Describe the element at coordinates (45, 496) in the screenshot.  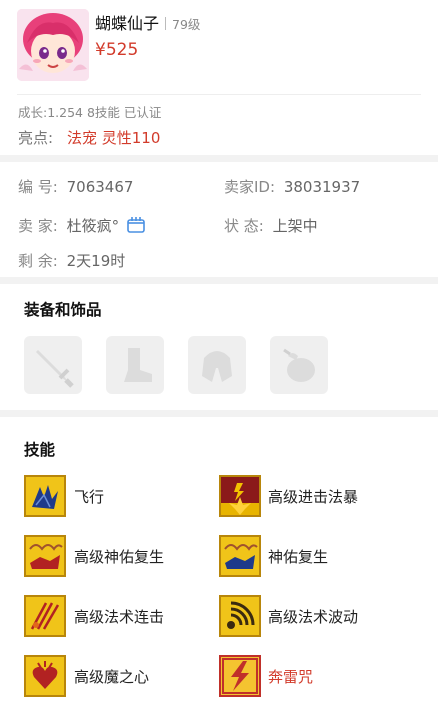
I see `wing-icon` at that location.